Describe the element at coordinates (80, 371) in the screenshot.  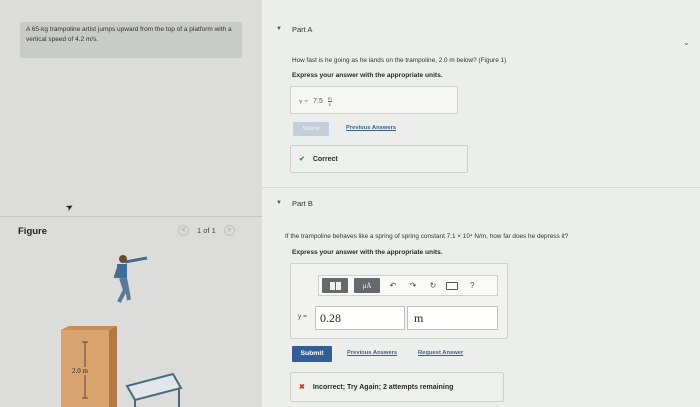
I see `platform-height-label: 2.0 m` at that location.